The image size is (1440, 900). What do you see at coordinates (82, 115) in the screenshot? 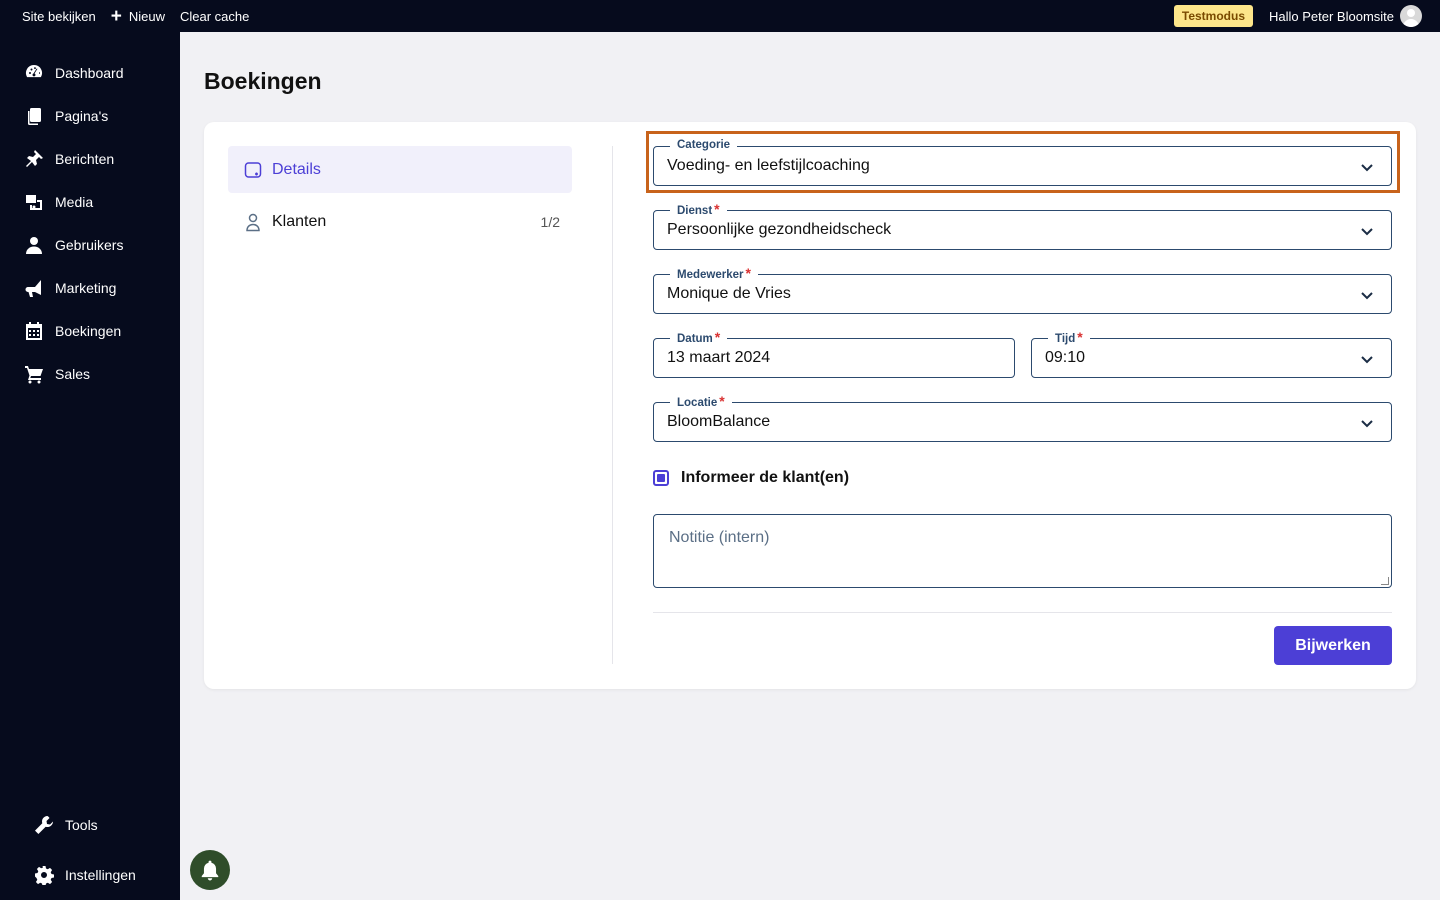
I see `sidebar-item-label: Pagina's` at bounding box center [82, 115].